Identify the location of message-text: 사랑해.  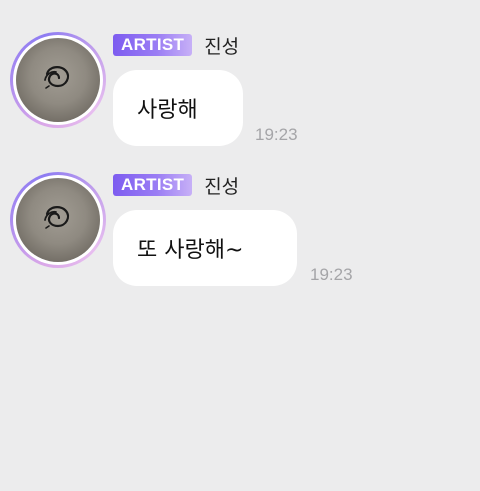
(167, 110).